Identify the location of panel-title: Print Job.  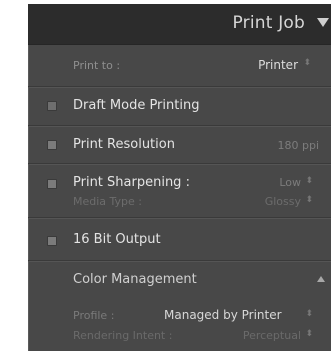
(268, 23).